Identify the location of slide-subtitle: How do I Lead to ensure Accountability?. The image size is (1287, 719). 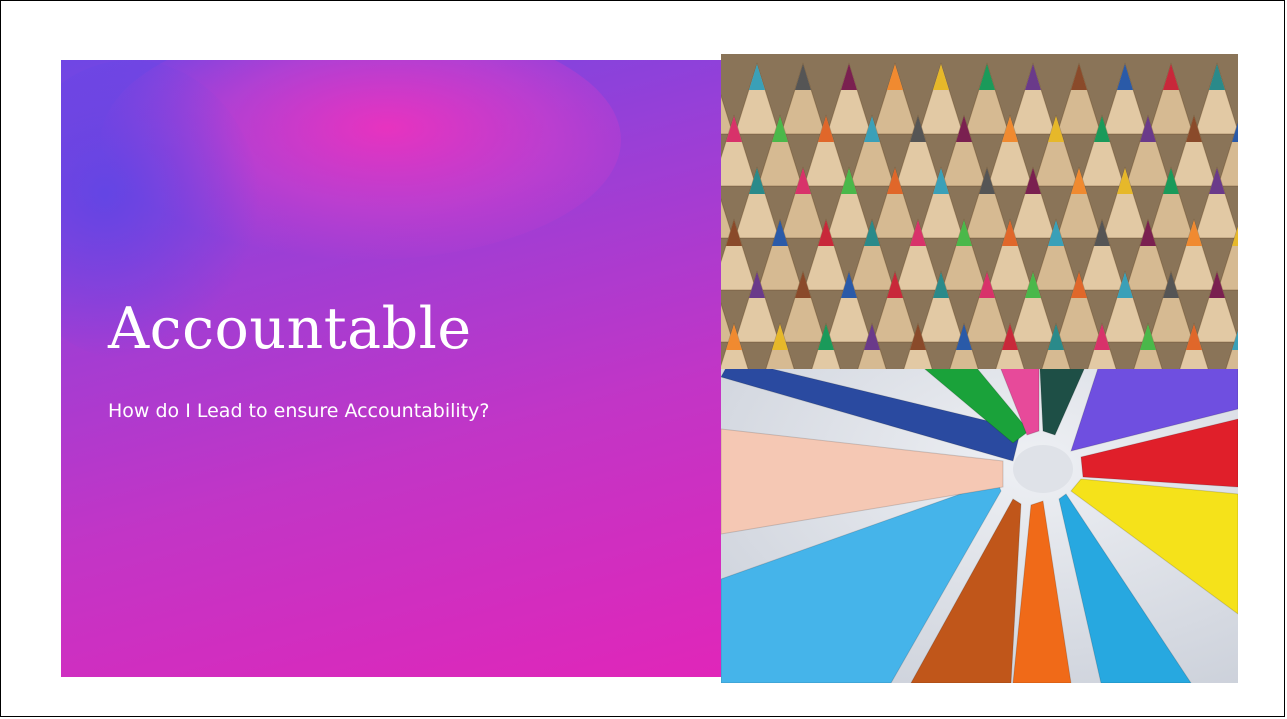
(299, 411).